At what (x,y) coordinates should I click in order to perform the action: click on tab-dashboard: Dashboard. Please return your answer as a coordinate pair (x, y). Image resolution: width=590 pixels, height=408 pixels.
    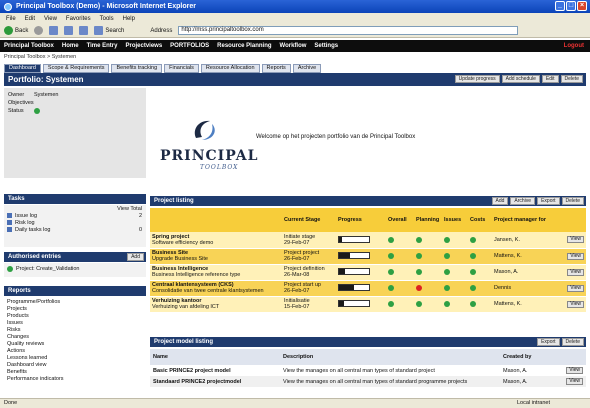
    Looking at the image, I should click on (22, 68).